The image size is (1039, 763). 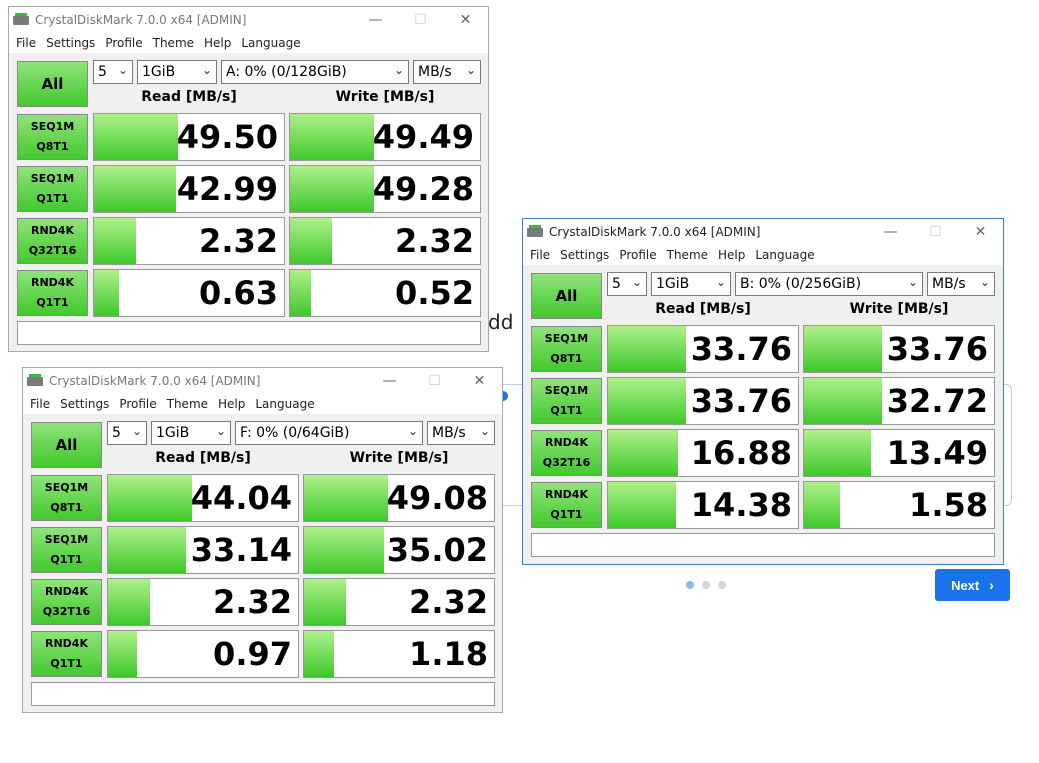 I want to click on write-result-bar, so click(x=843, y=401).